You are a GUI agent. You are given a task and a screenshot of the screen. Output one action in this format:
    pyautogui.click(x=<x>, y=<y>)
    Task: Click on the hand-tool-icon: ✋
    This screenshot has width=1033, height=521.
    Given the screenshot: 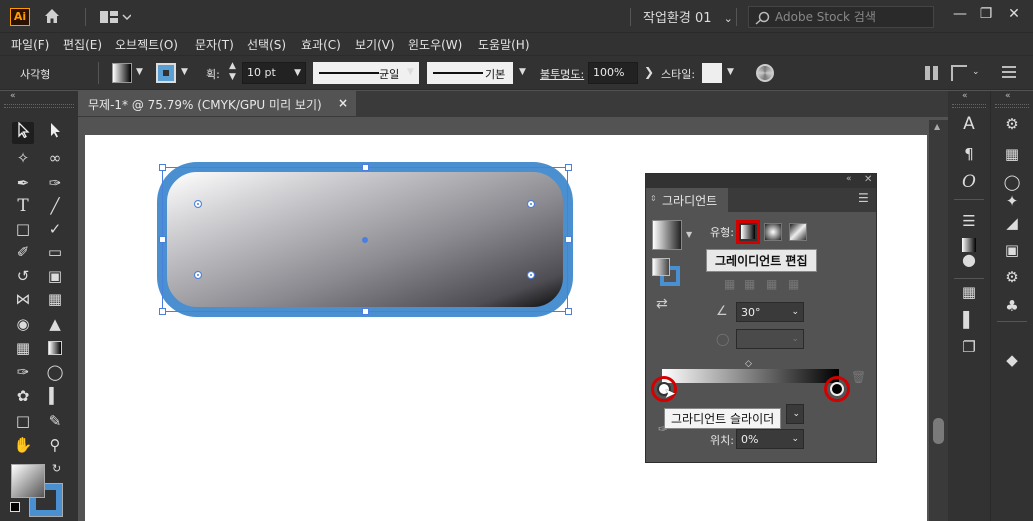 What is the action you would take?
    pyautogui.click(x=23, y=445)
    